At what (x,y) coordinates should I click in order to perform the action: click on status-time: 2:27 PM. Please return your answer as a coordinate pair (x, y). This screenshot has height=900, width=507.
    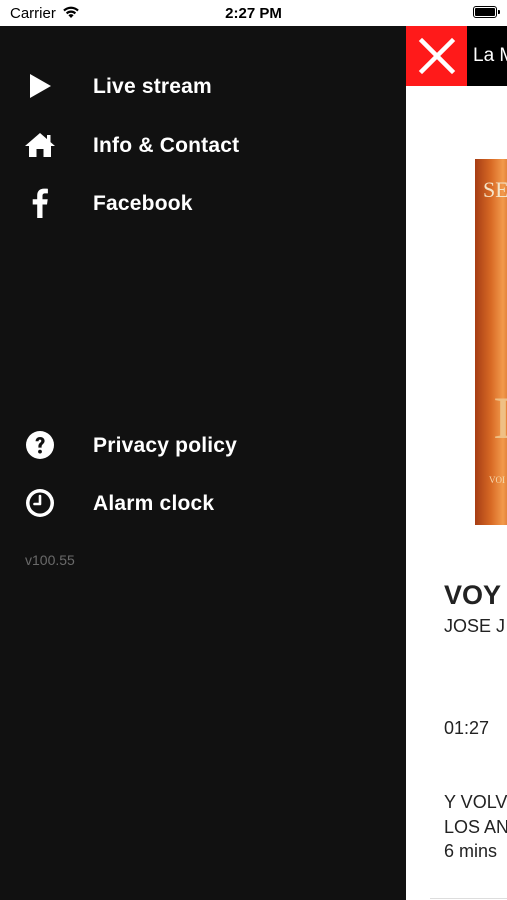
    Looking at the image, I should click on (253, 13).